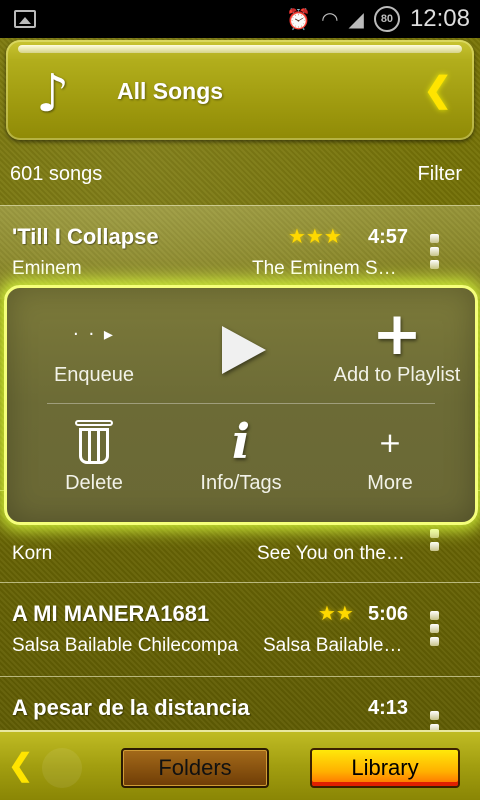 This screenshot has width=480, height=800. I want to click on page-title: All Songs, so click(170, 91).